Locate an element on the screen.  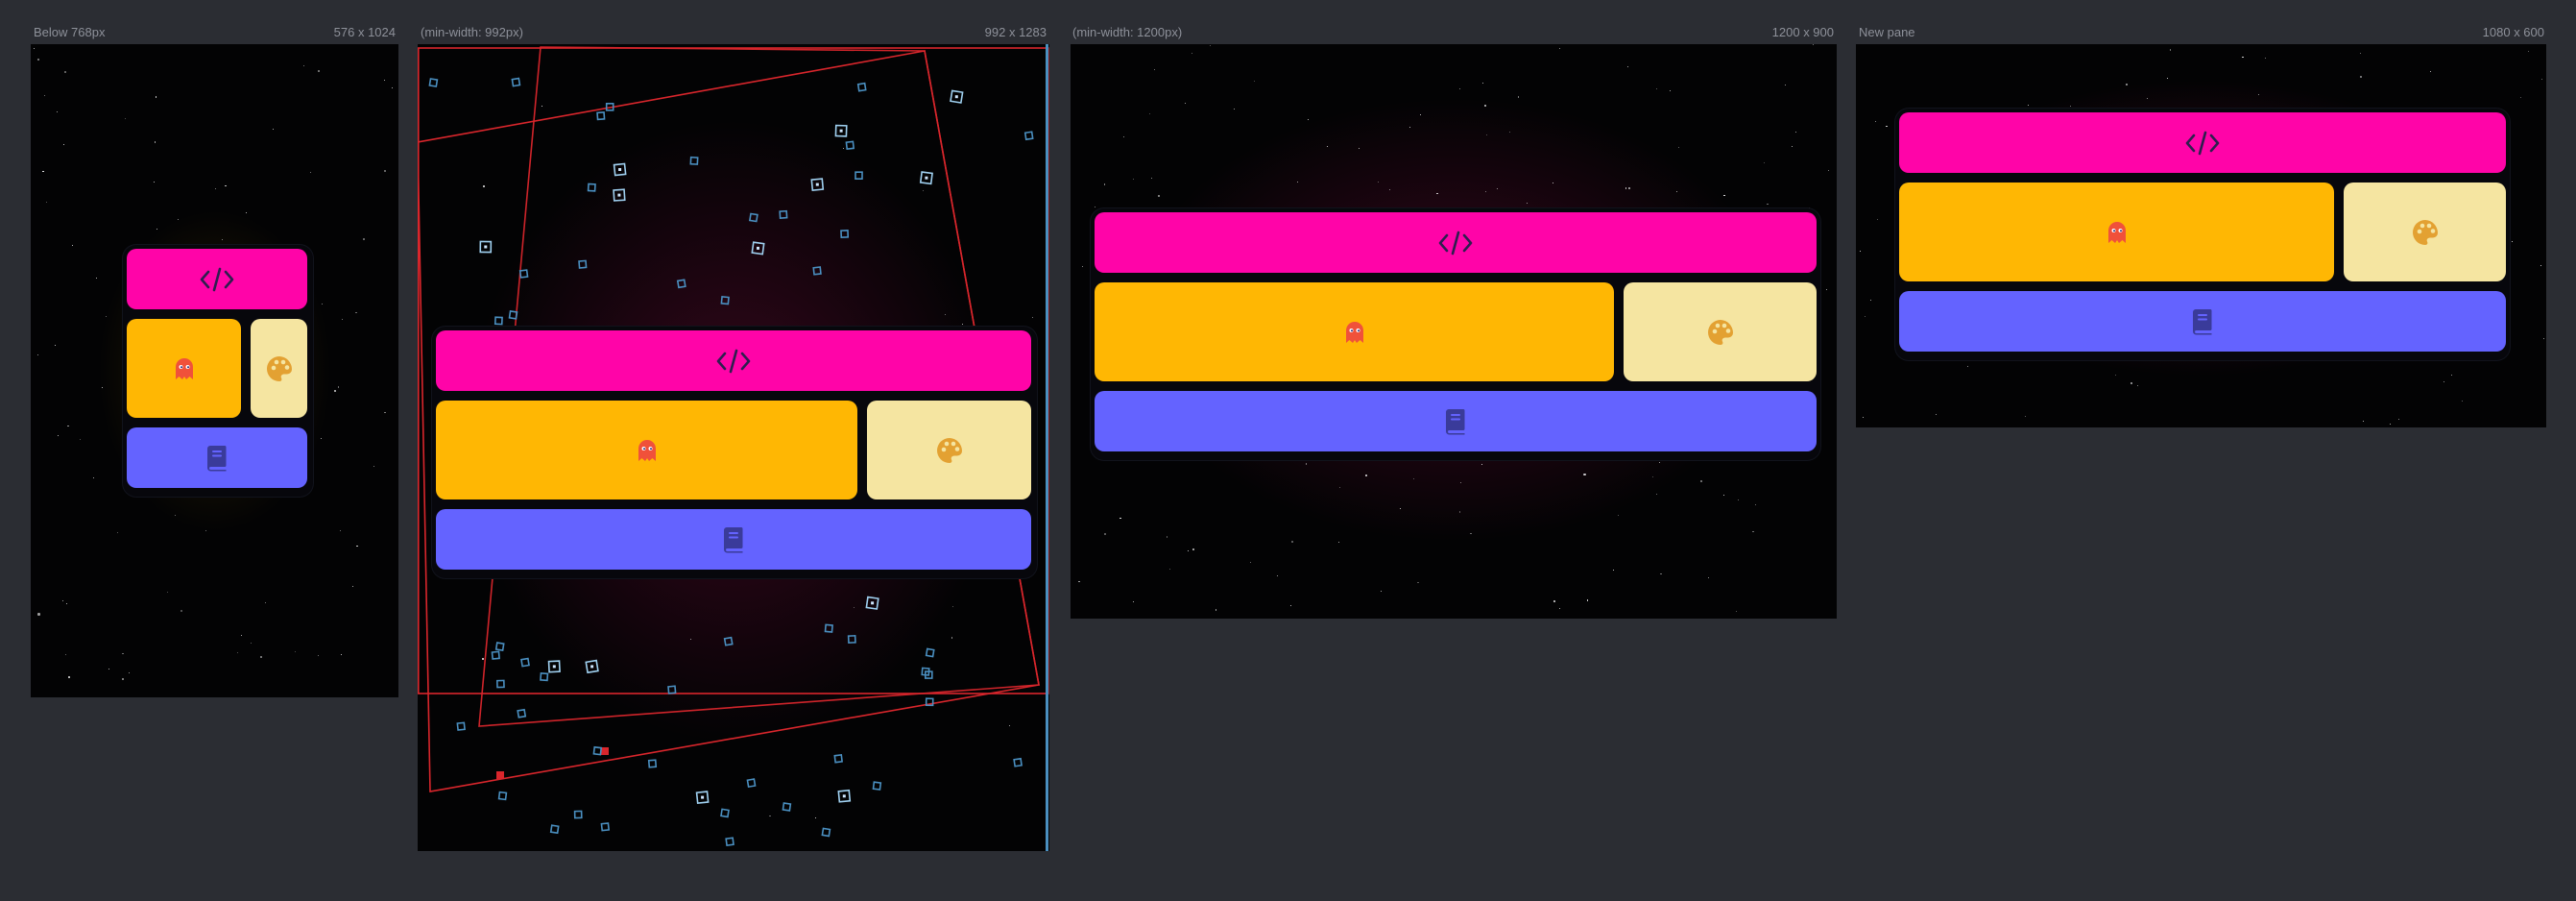
pane-dims-large: 1200 x 900 is located at coordinates (1802, 32).